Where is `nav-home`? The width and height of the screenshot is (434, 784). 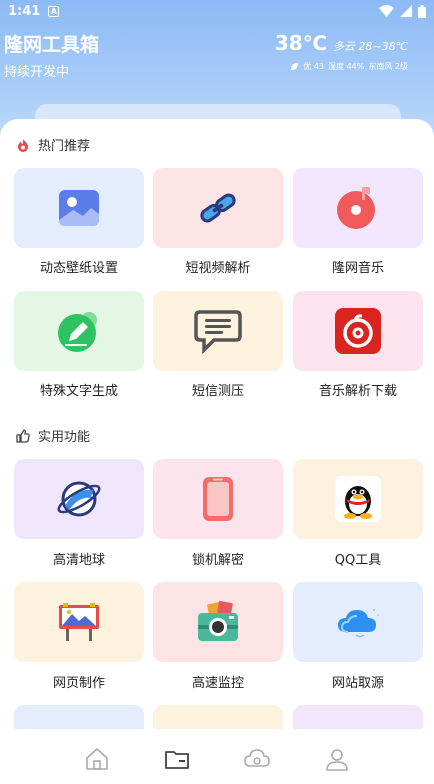 nav-home is located at coordinates (97, 759).